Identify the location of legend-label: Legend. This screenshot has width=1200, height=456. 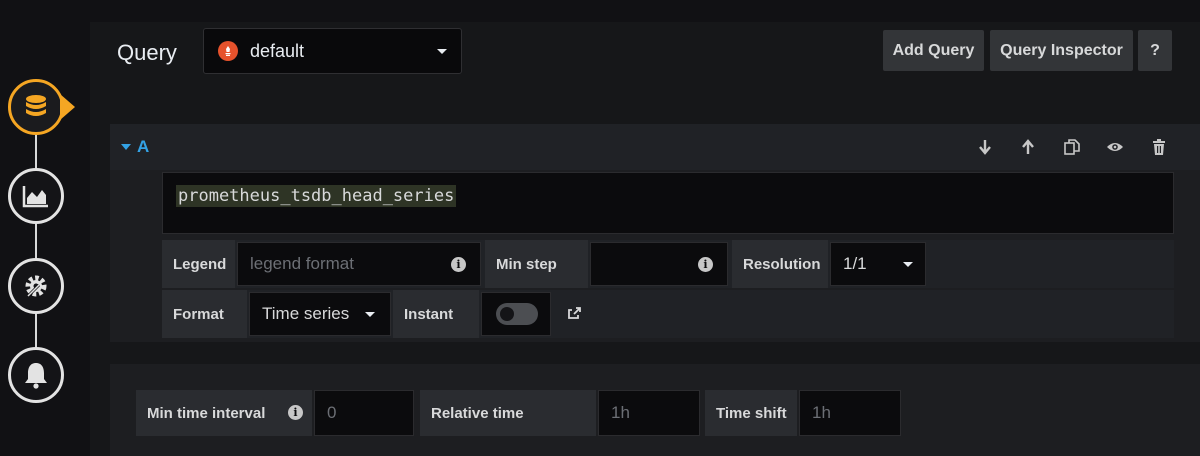
(198, 264).